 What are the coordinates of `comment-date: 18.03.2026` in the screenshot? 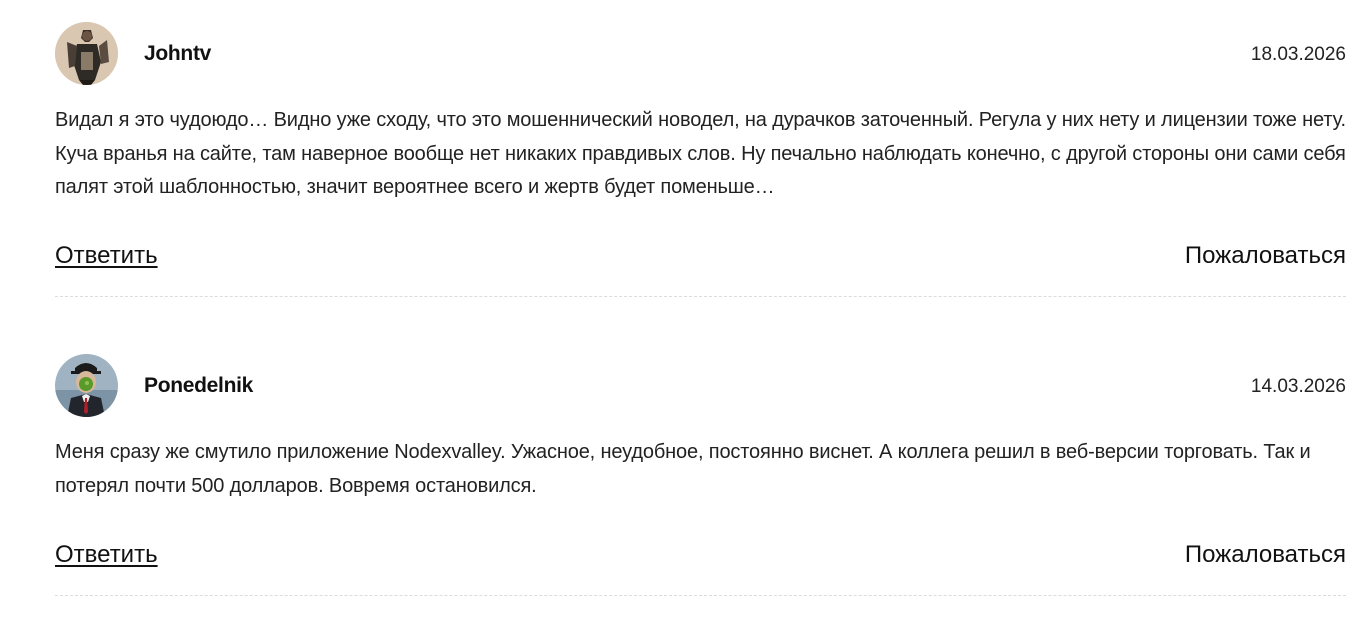 It's located at (1298, 54).